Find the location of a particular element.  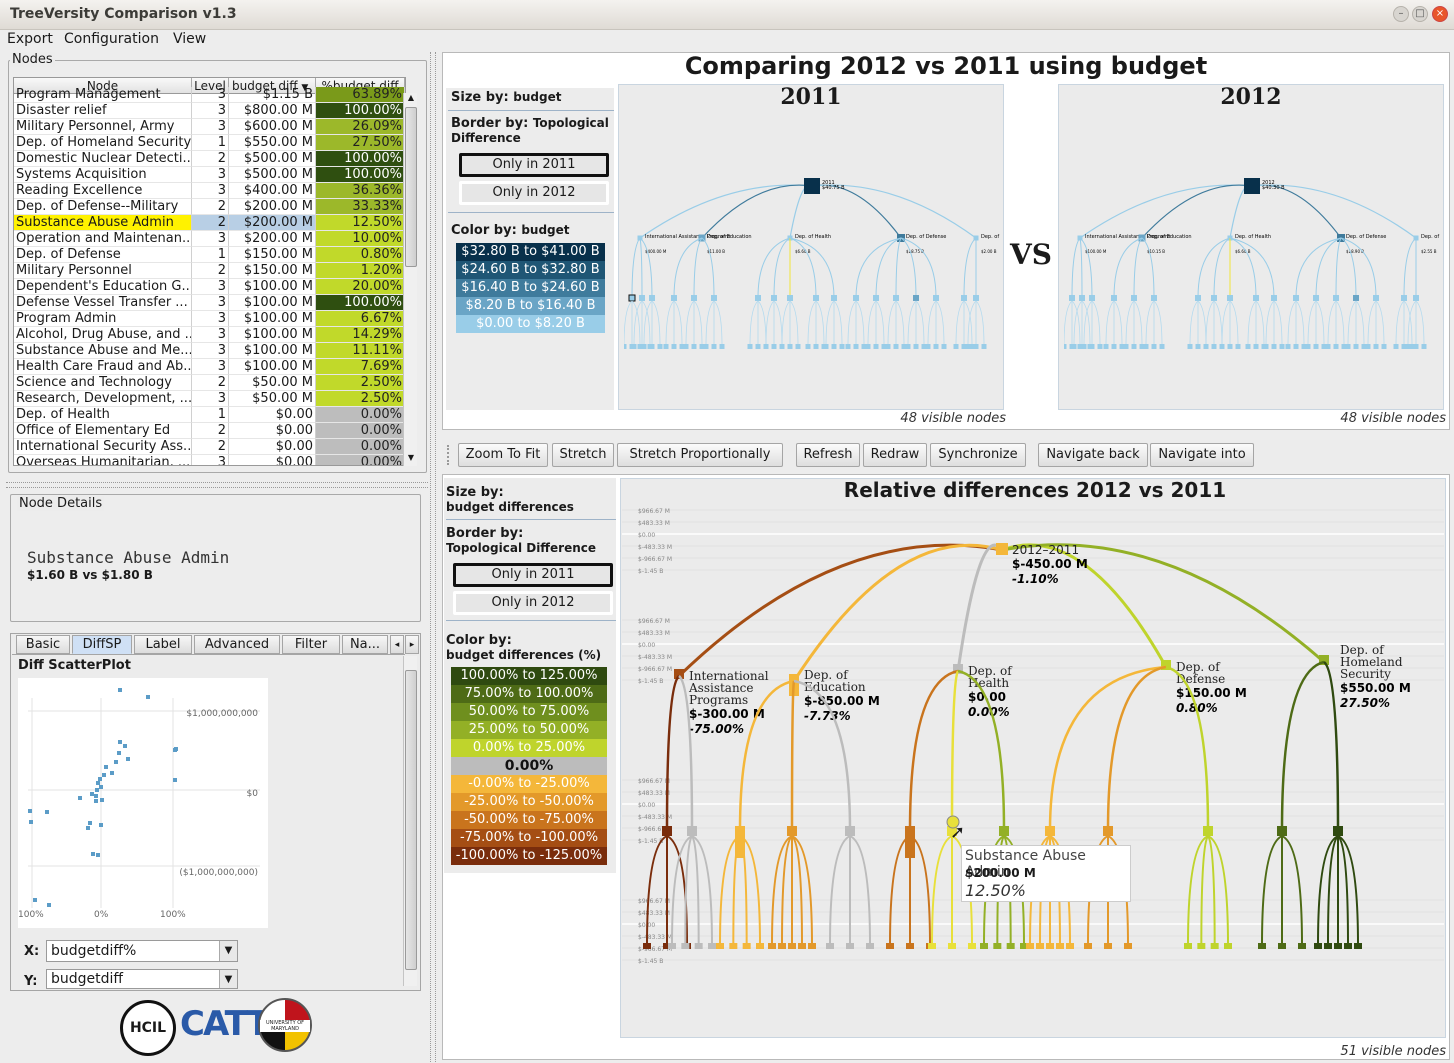

redraw-button: Redraw is located at coordinates (895, 455).